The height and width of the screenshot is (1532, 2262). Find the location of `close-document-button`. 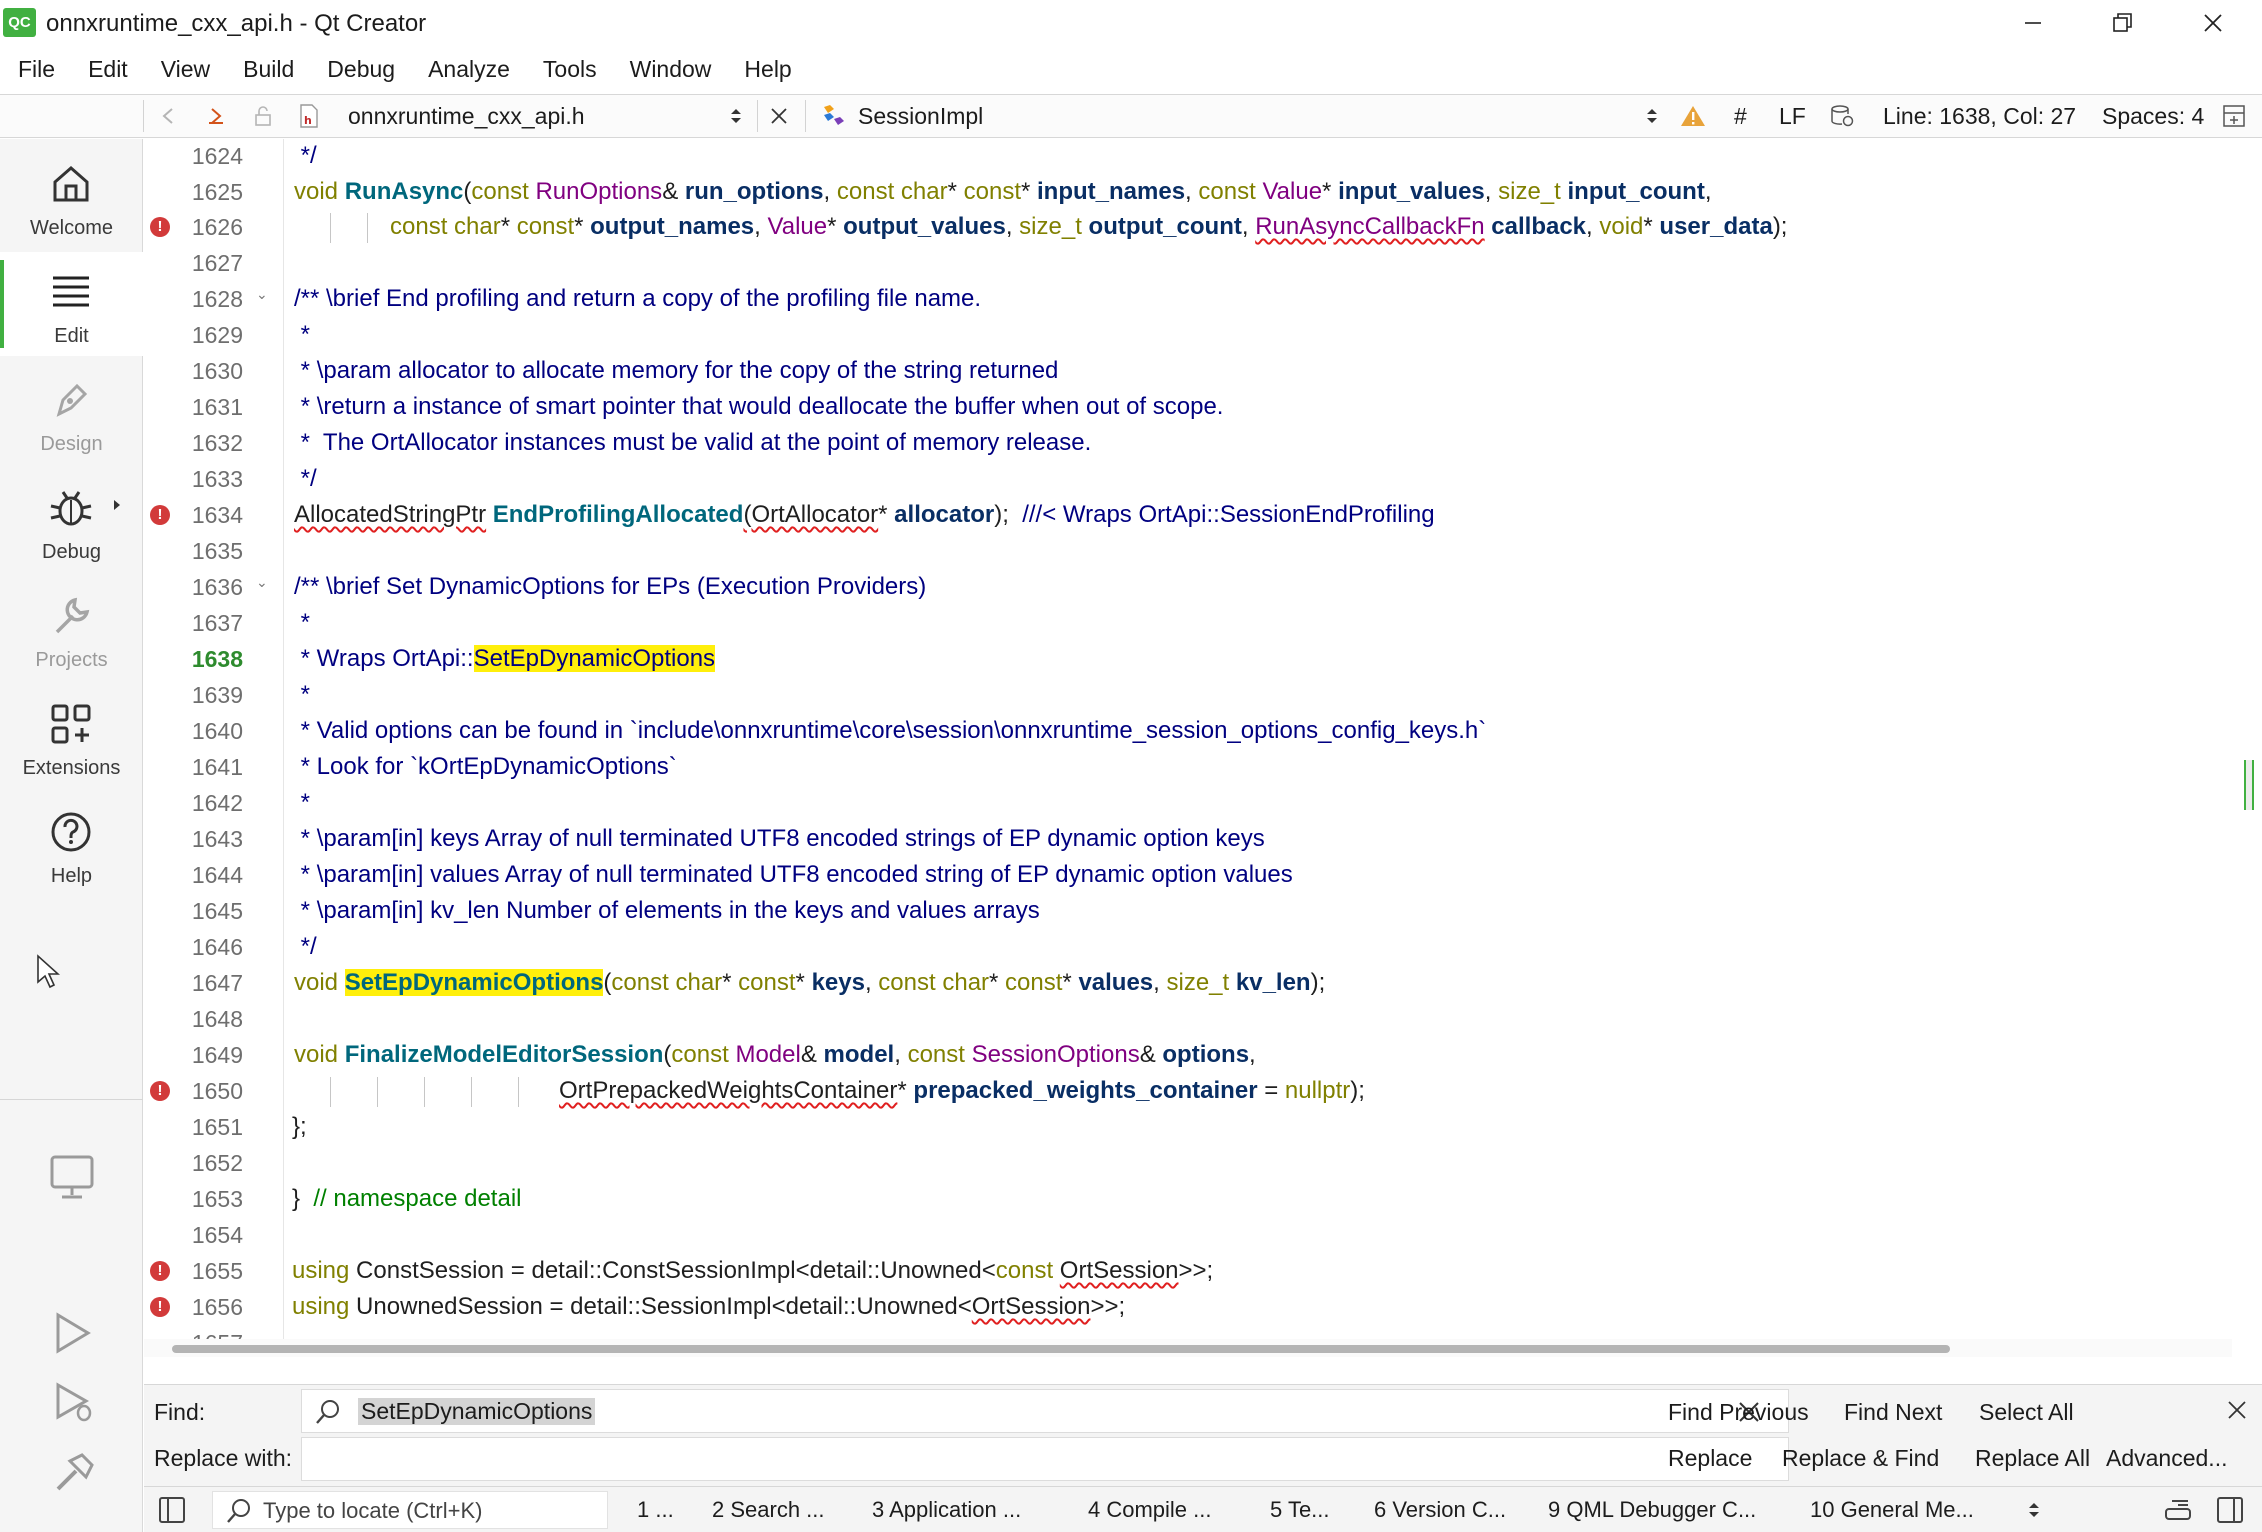

close-document-button is located at coordinates (779, 116).